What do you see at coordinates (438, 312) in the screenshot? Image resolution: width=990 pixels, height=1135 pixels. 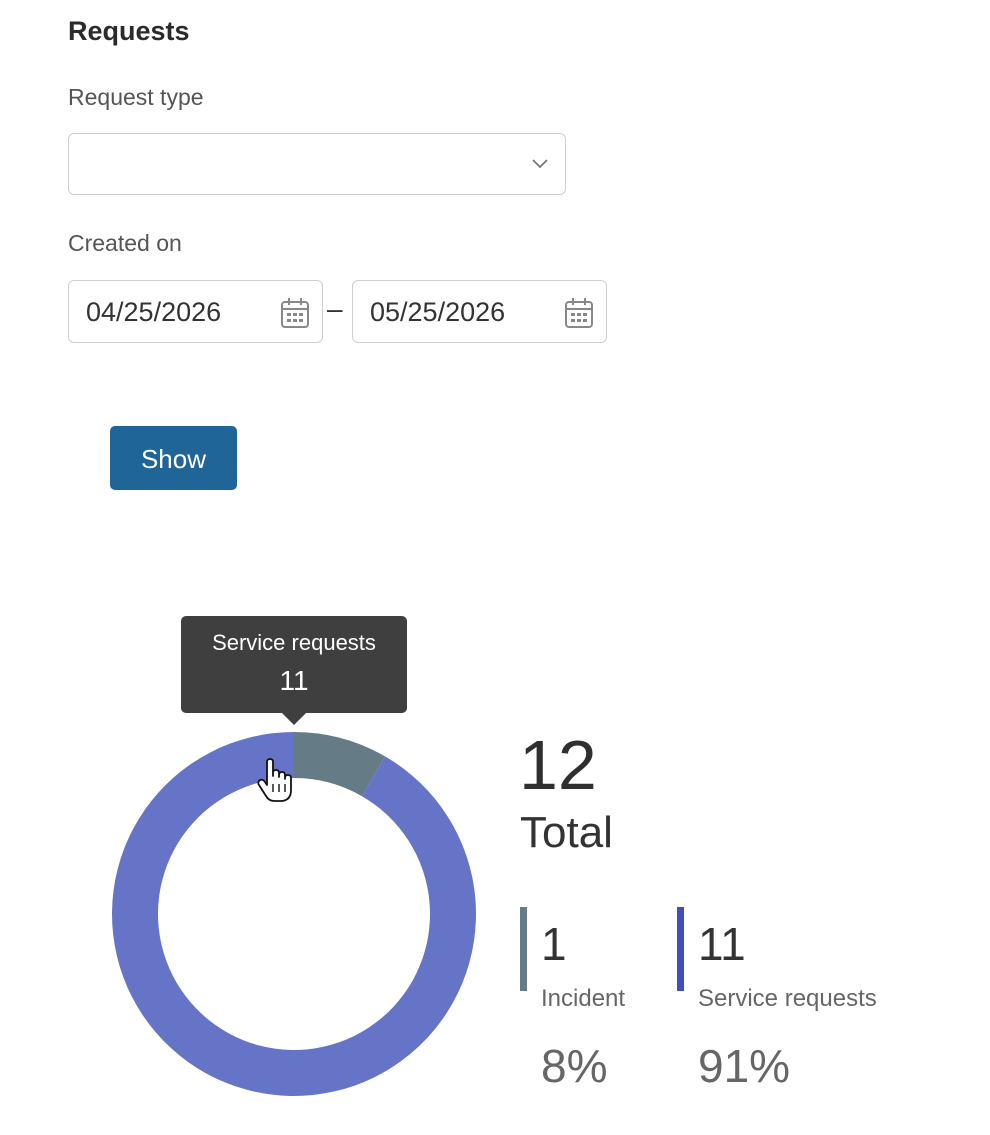 I see `date-to-value: 05/25/2026` at bounding box center [438, 312].